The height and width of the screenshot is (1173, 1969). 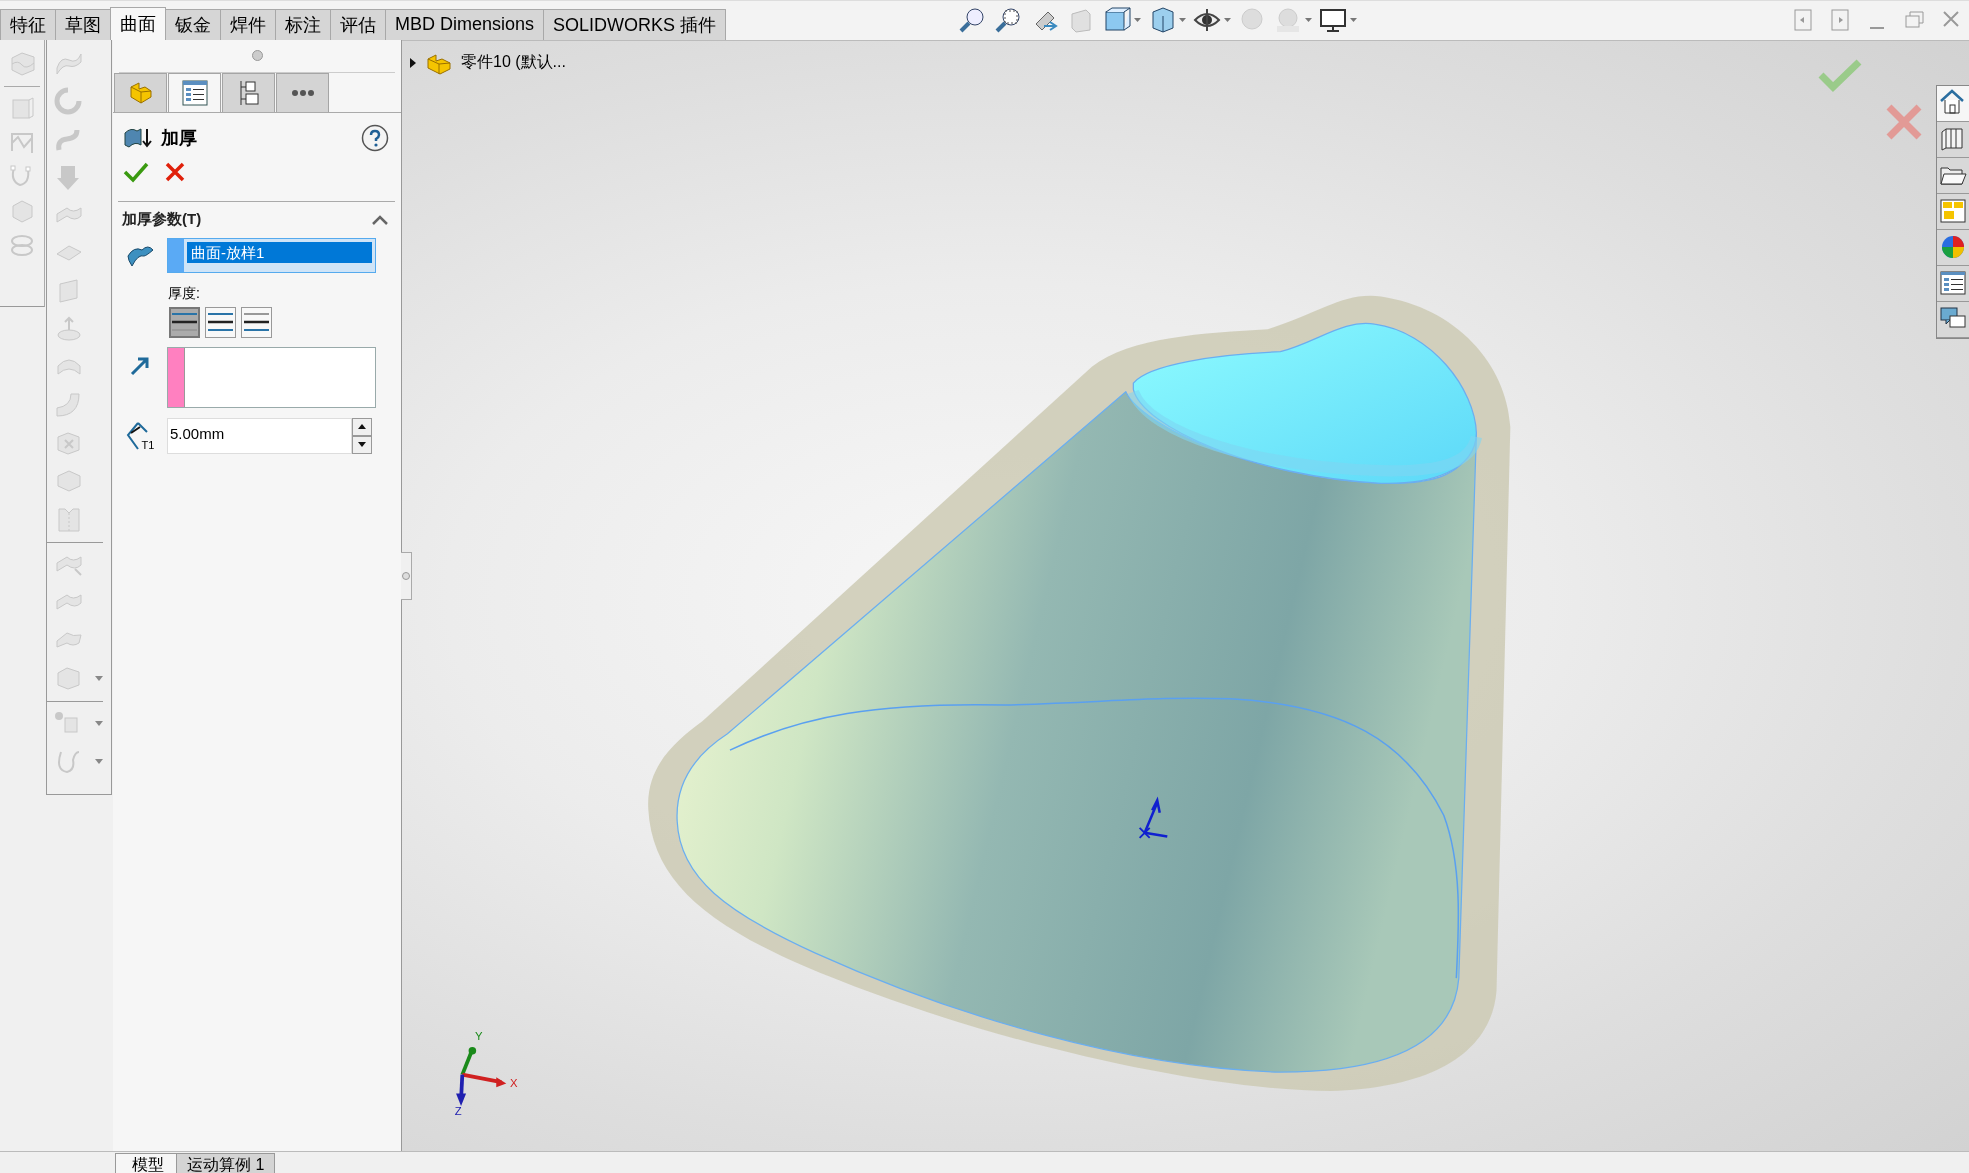 What do you see at coordinates (635, 24) in the screenshot?
I see `command-tab: SOLIDWORKS 插件` at bounding box center [635, 24].